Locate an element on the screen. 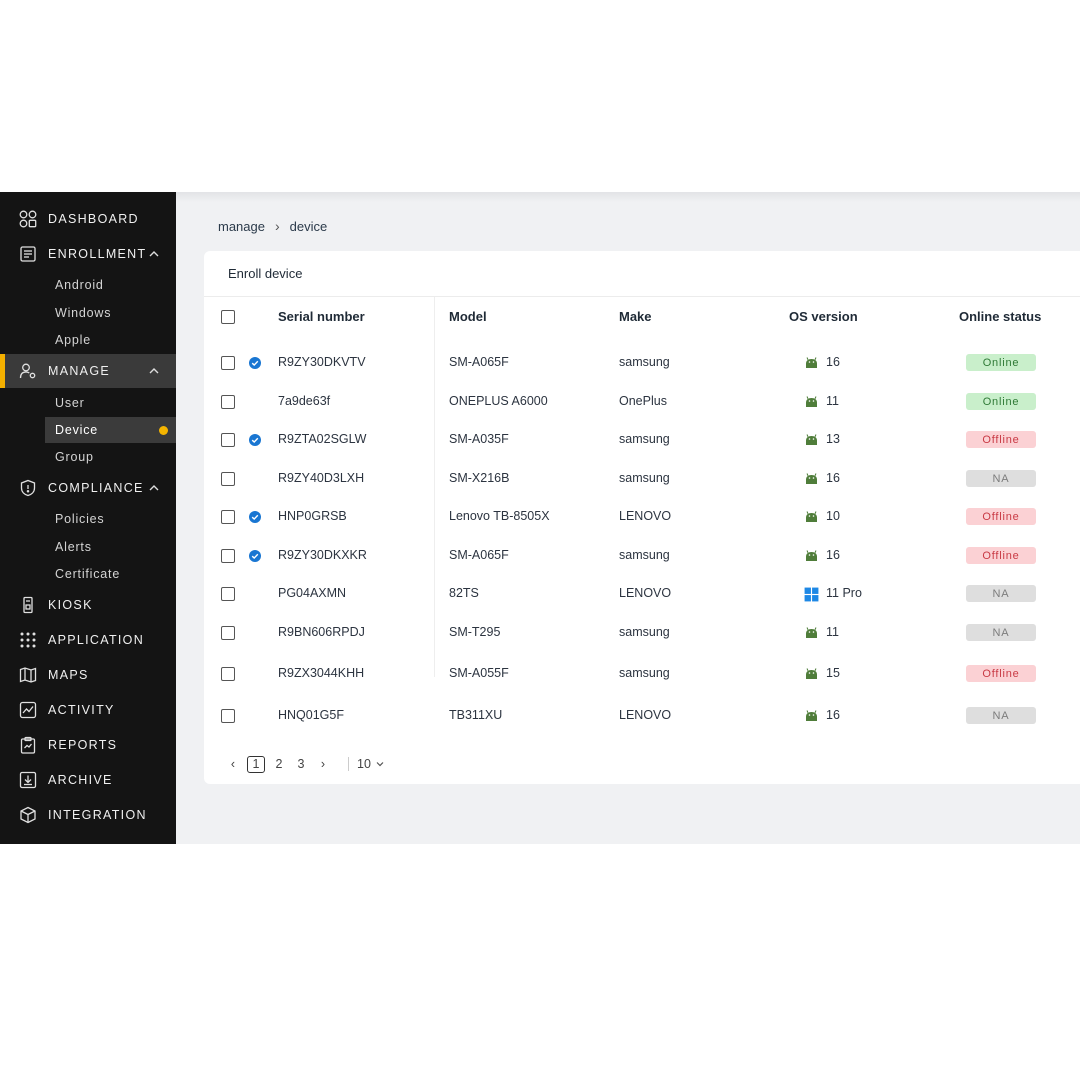 The width and height of the screenshot is (1080, 1080). pagination: ‹ 1 2 3 › 10 is located at coordinates (303, 764).